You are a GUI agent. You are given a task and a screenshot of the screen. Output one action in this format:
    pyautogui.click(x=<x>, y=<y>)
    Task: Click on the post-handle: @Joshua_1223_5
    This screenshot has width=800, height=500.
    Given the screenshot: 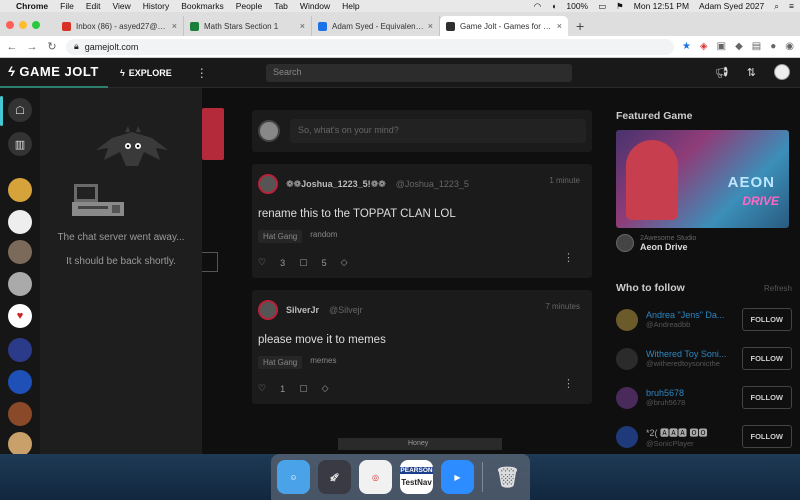 What is the action you would take?
    pyautogui.click(x=432, y=184)
    